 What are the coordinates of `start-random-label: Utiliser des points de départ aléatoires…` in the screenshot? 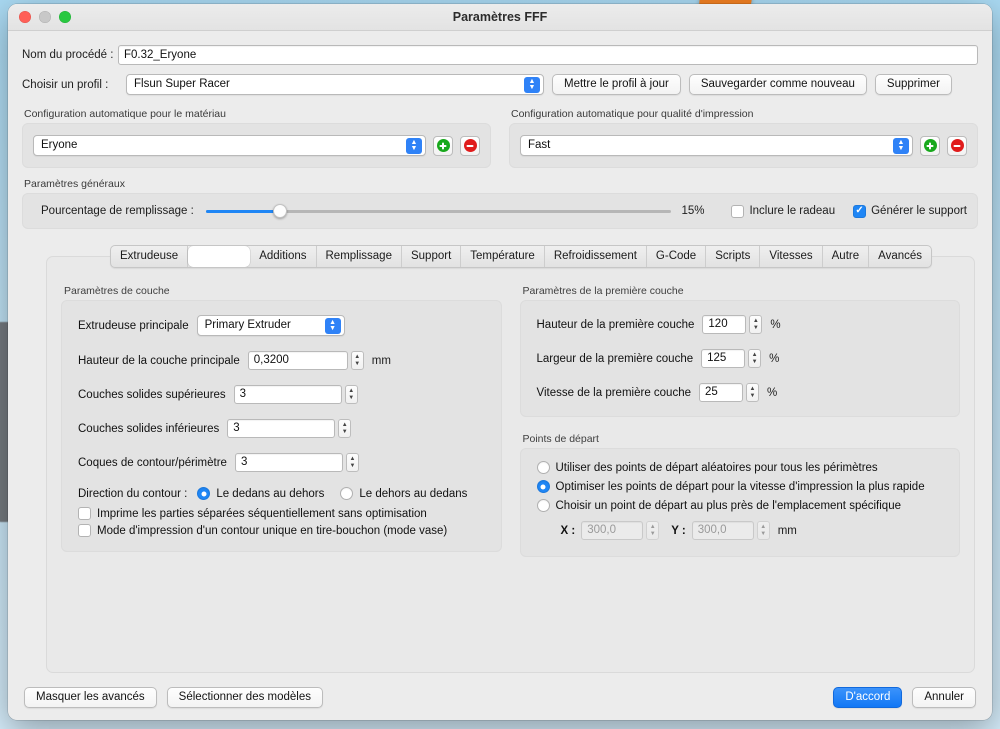 It's located at (716, 467).